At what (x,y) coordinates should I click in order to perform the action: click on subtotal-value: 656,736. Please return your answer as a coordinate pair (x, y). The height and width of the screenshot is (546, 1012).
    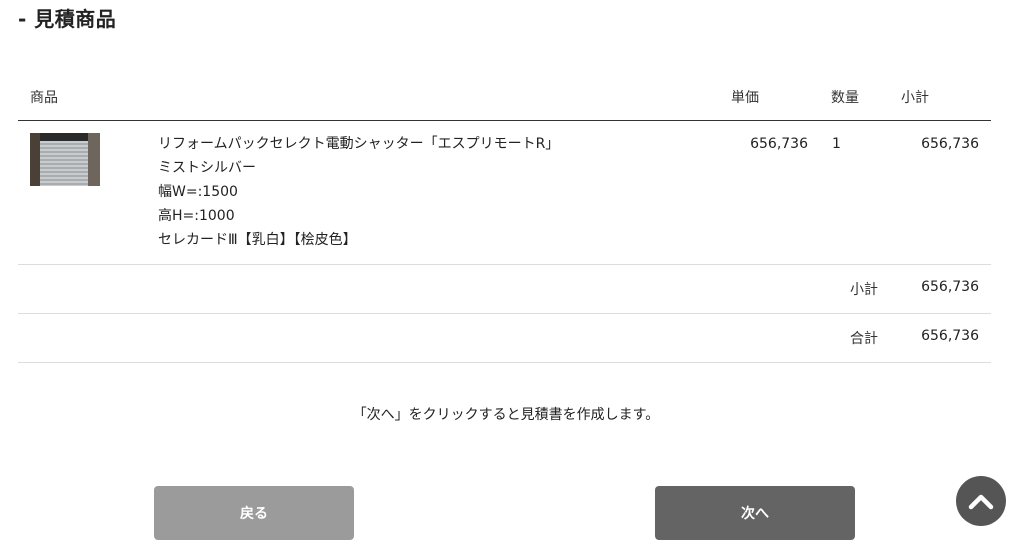
    Looking at the image, I should click on (950, 287).